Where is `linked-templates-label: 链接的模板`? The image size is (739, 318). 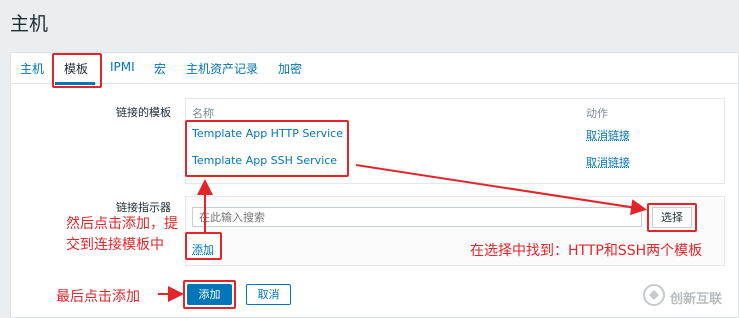
linked-templates-label: 链接的模板 is located at coordinates (143, 112).